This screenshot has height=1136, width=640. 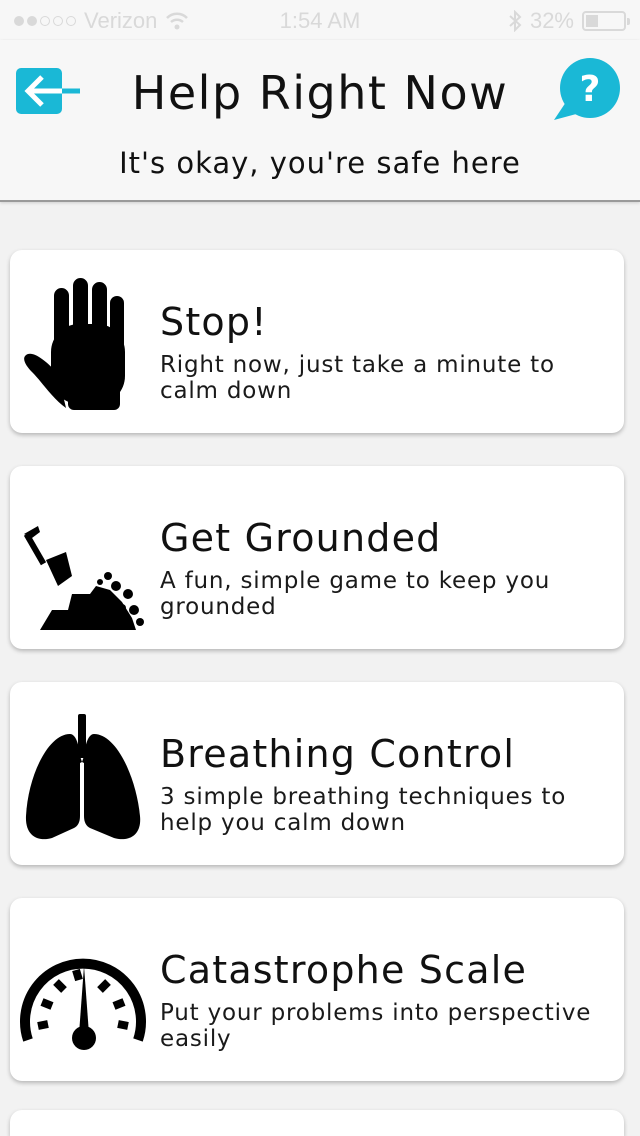 I want to click on back-button, so click(x=50, y=91).